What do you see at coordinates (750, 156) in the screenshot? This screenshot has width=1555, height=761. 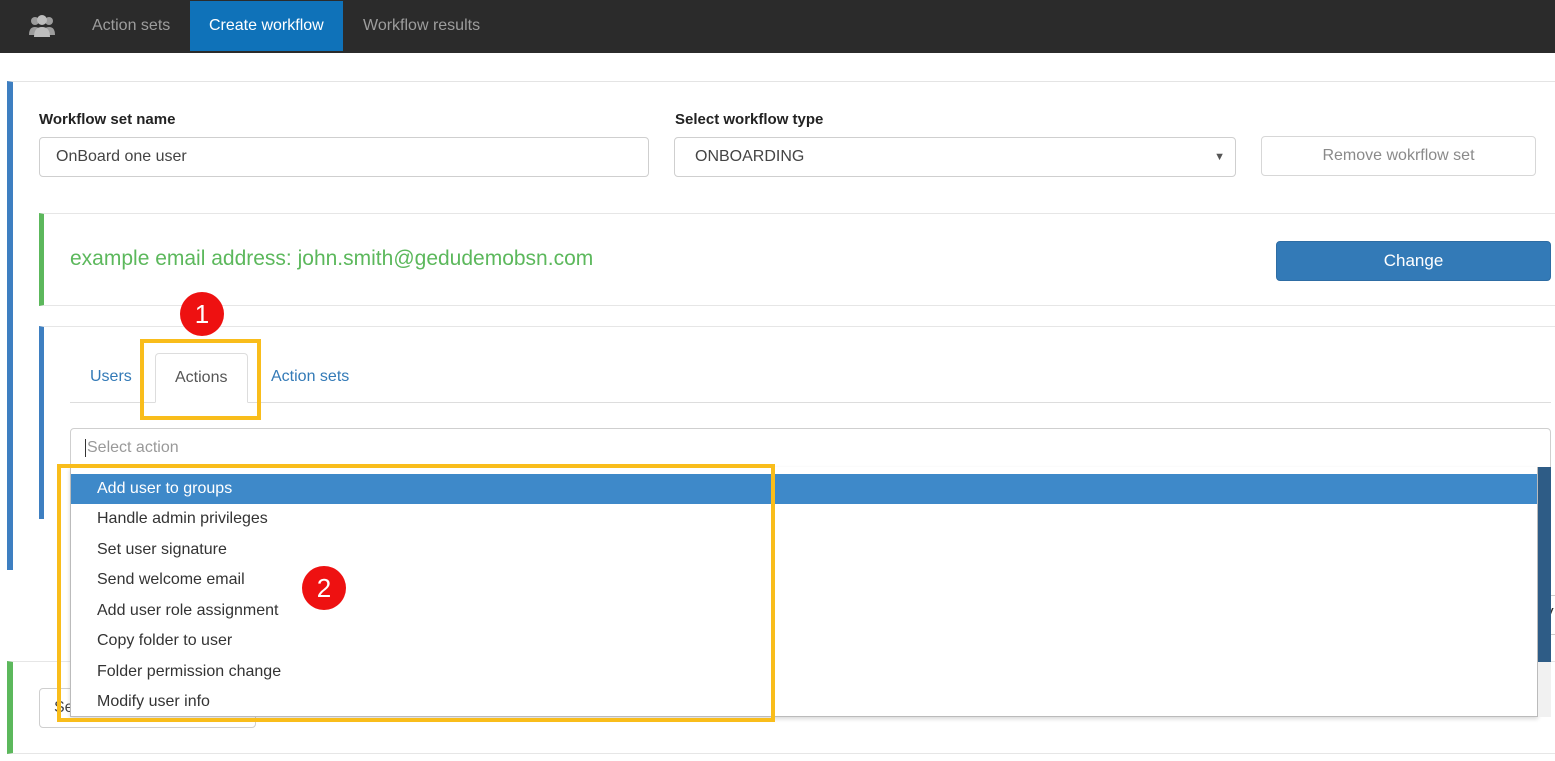 I see `workflow-type-value: ONBOARDING` at bounding box center [750, 156].